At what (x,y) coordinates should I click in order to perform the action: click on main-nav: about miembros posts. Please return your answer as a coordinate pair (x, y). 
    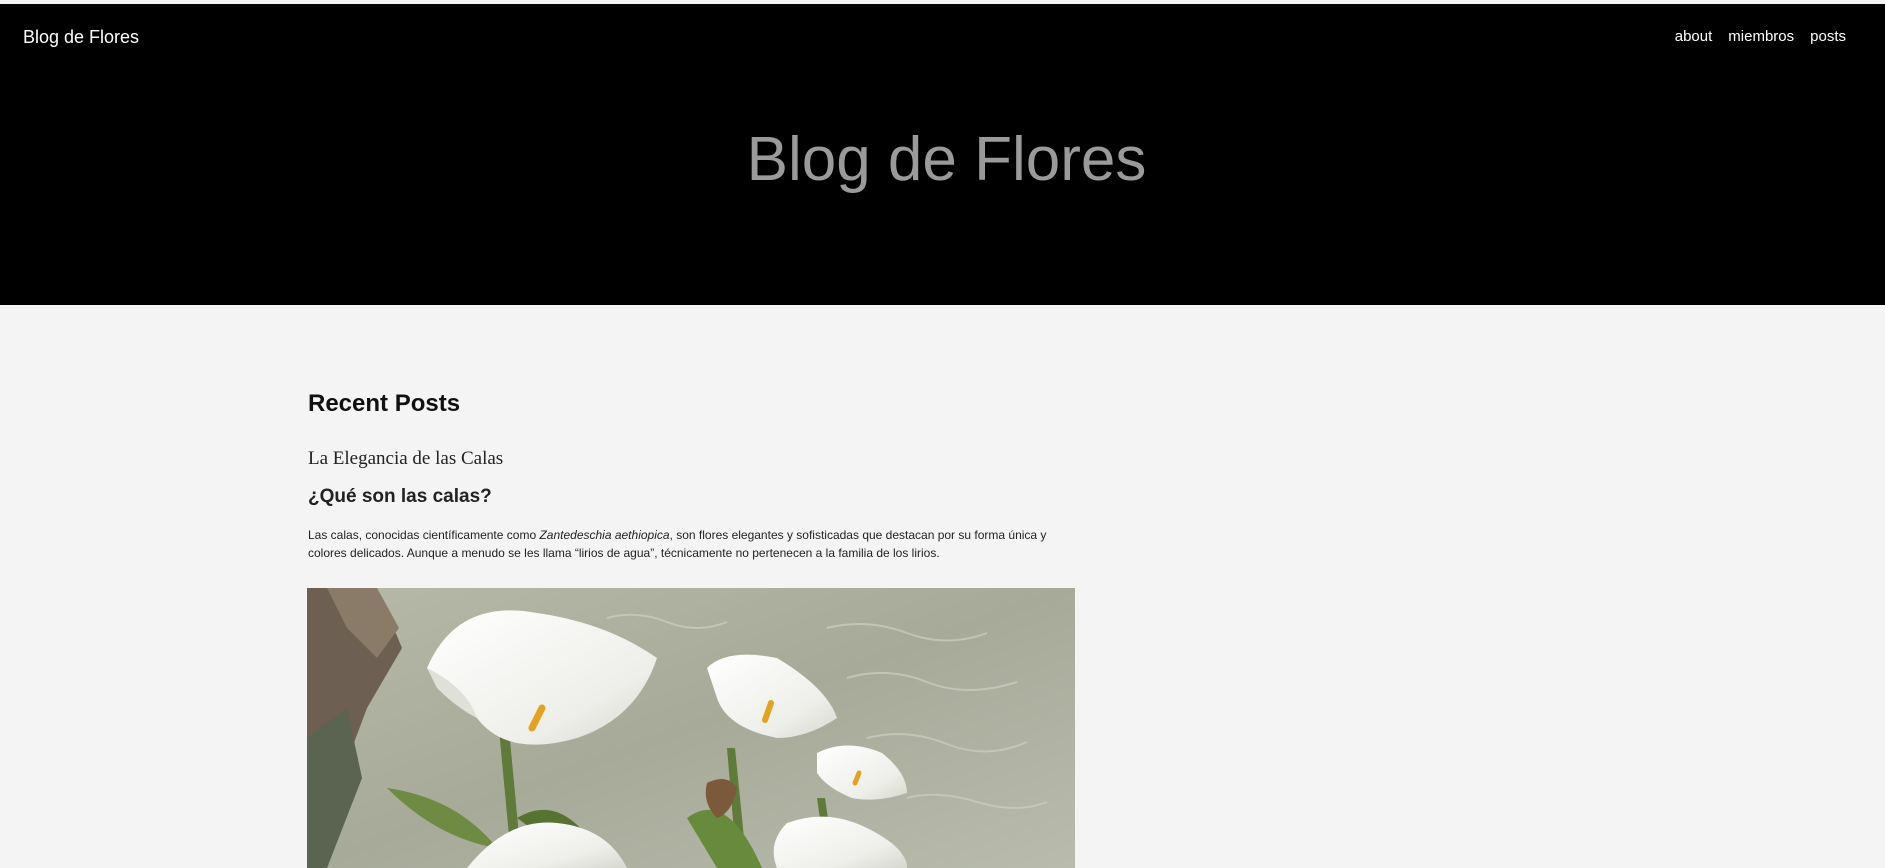
    Looking at the image, I should click on (1760, 36).